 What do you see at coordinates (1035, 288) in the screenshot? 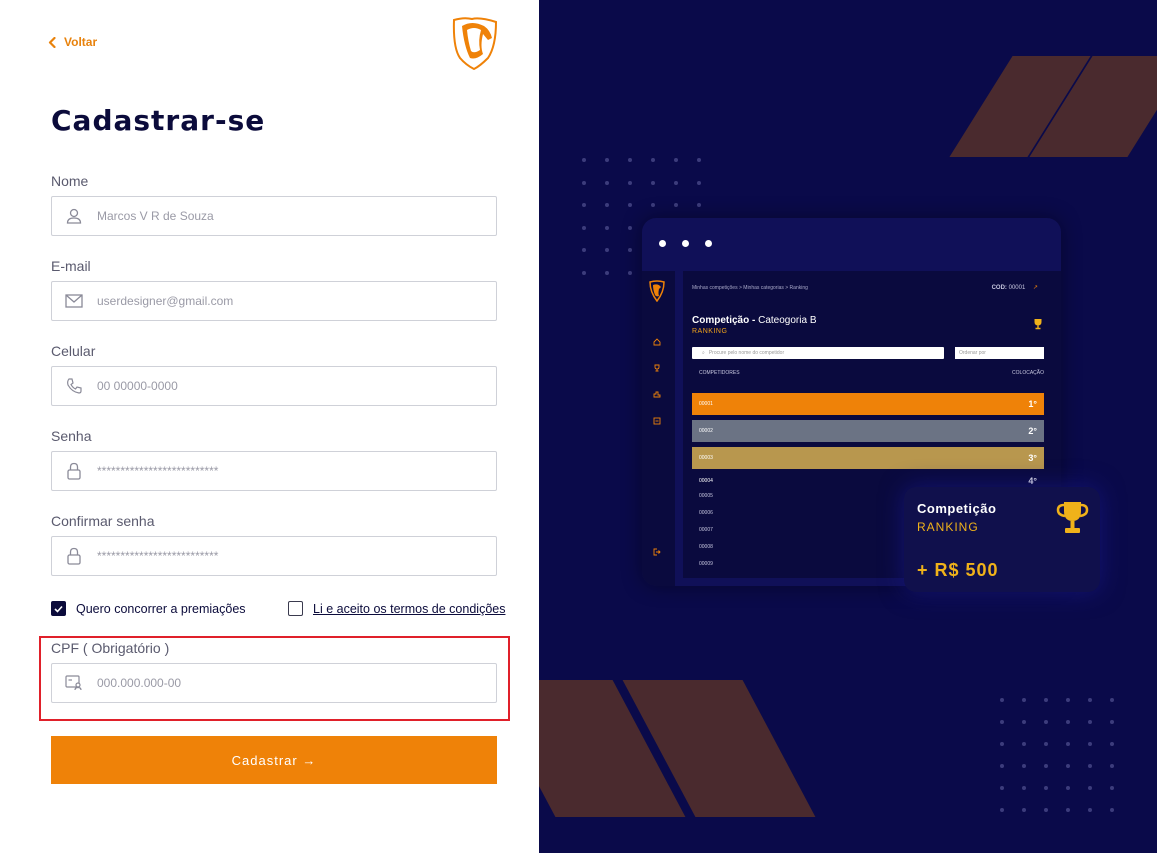
I see `external-link-icon: ↗` at bounding box center [1035, 288].